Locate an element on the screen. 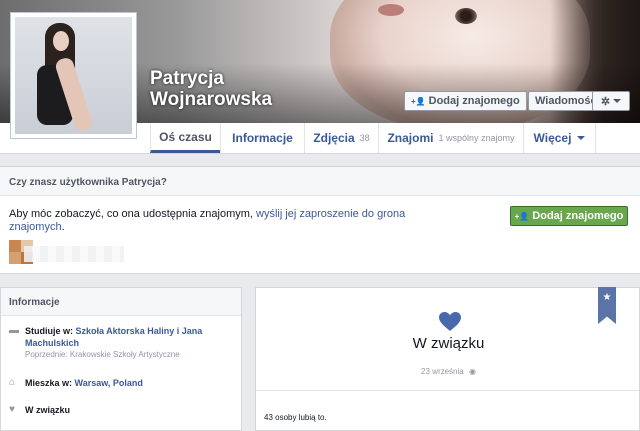  add-friend-green-button: +👤 Dodaj znajomego is located at coordinates (569, 216).